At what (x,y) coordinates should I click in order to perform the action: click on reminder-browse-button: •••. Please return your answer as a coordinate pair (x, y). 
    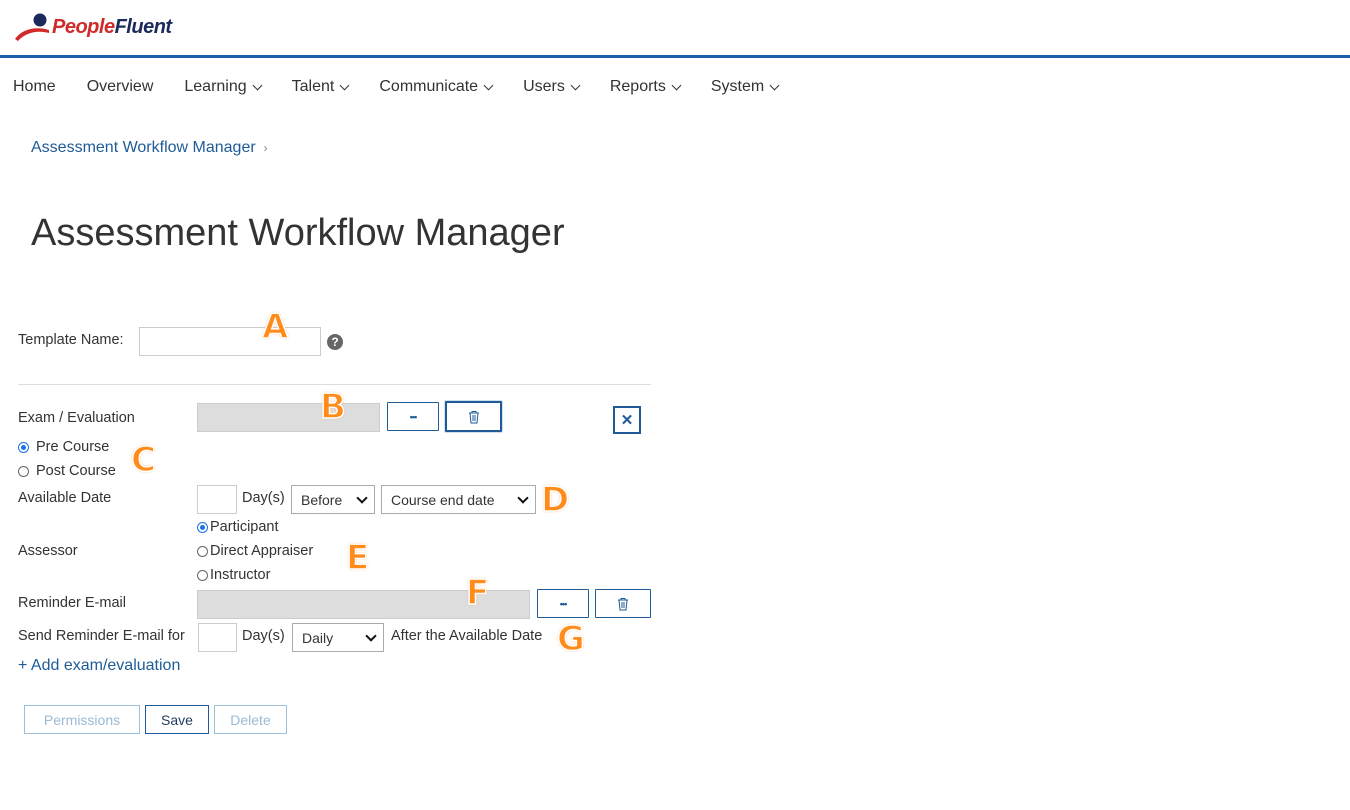
    Looking at the image, I should click on (563, 603).